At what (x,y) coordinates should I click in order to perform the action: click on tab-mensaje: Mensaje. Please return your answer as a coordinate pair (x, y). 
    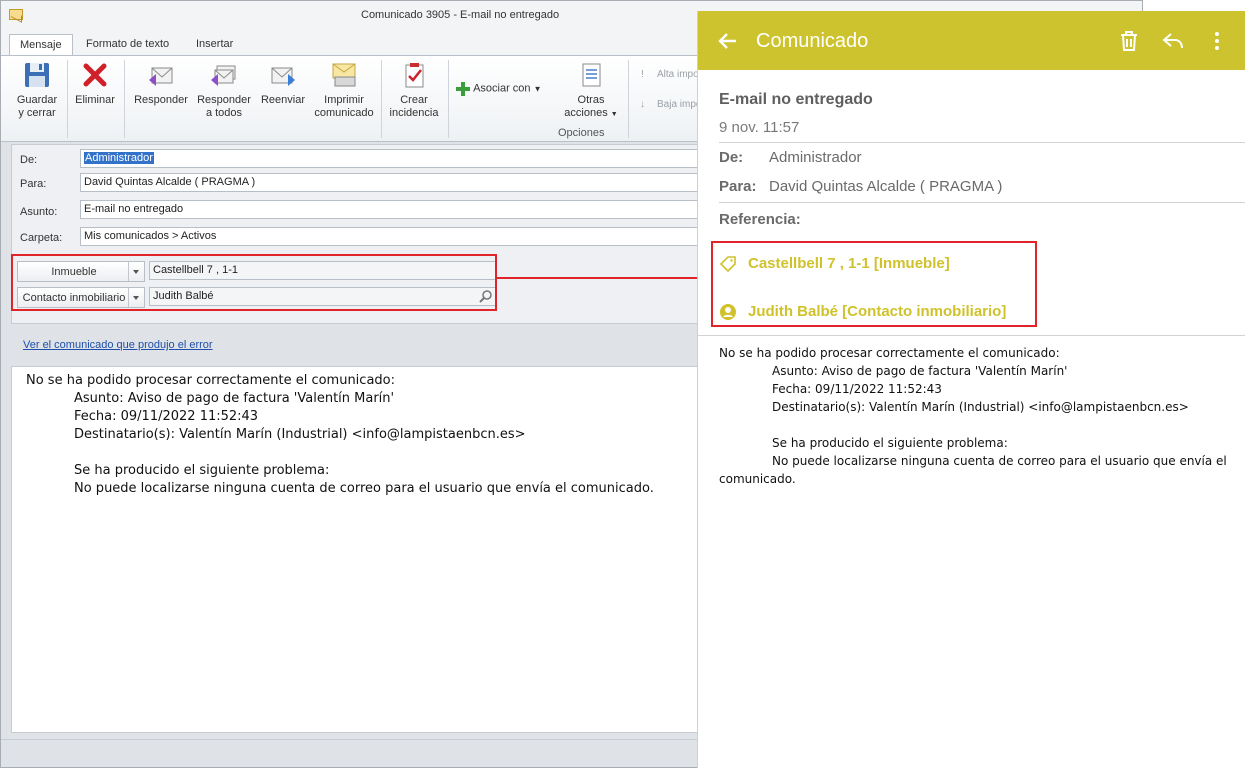
    Looking at the image, I should click on (41, 44).